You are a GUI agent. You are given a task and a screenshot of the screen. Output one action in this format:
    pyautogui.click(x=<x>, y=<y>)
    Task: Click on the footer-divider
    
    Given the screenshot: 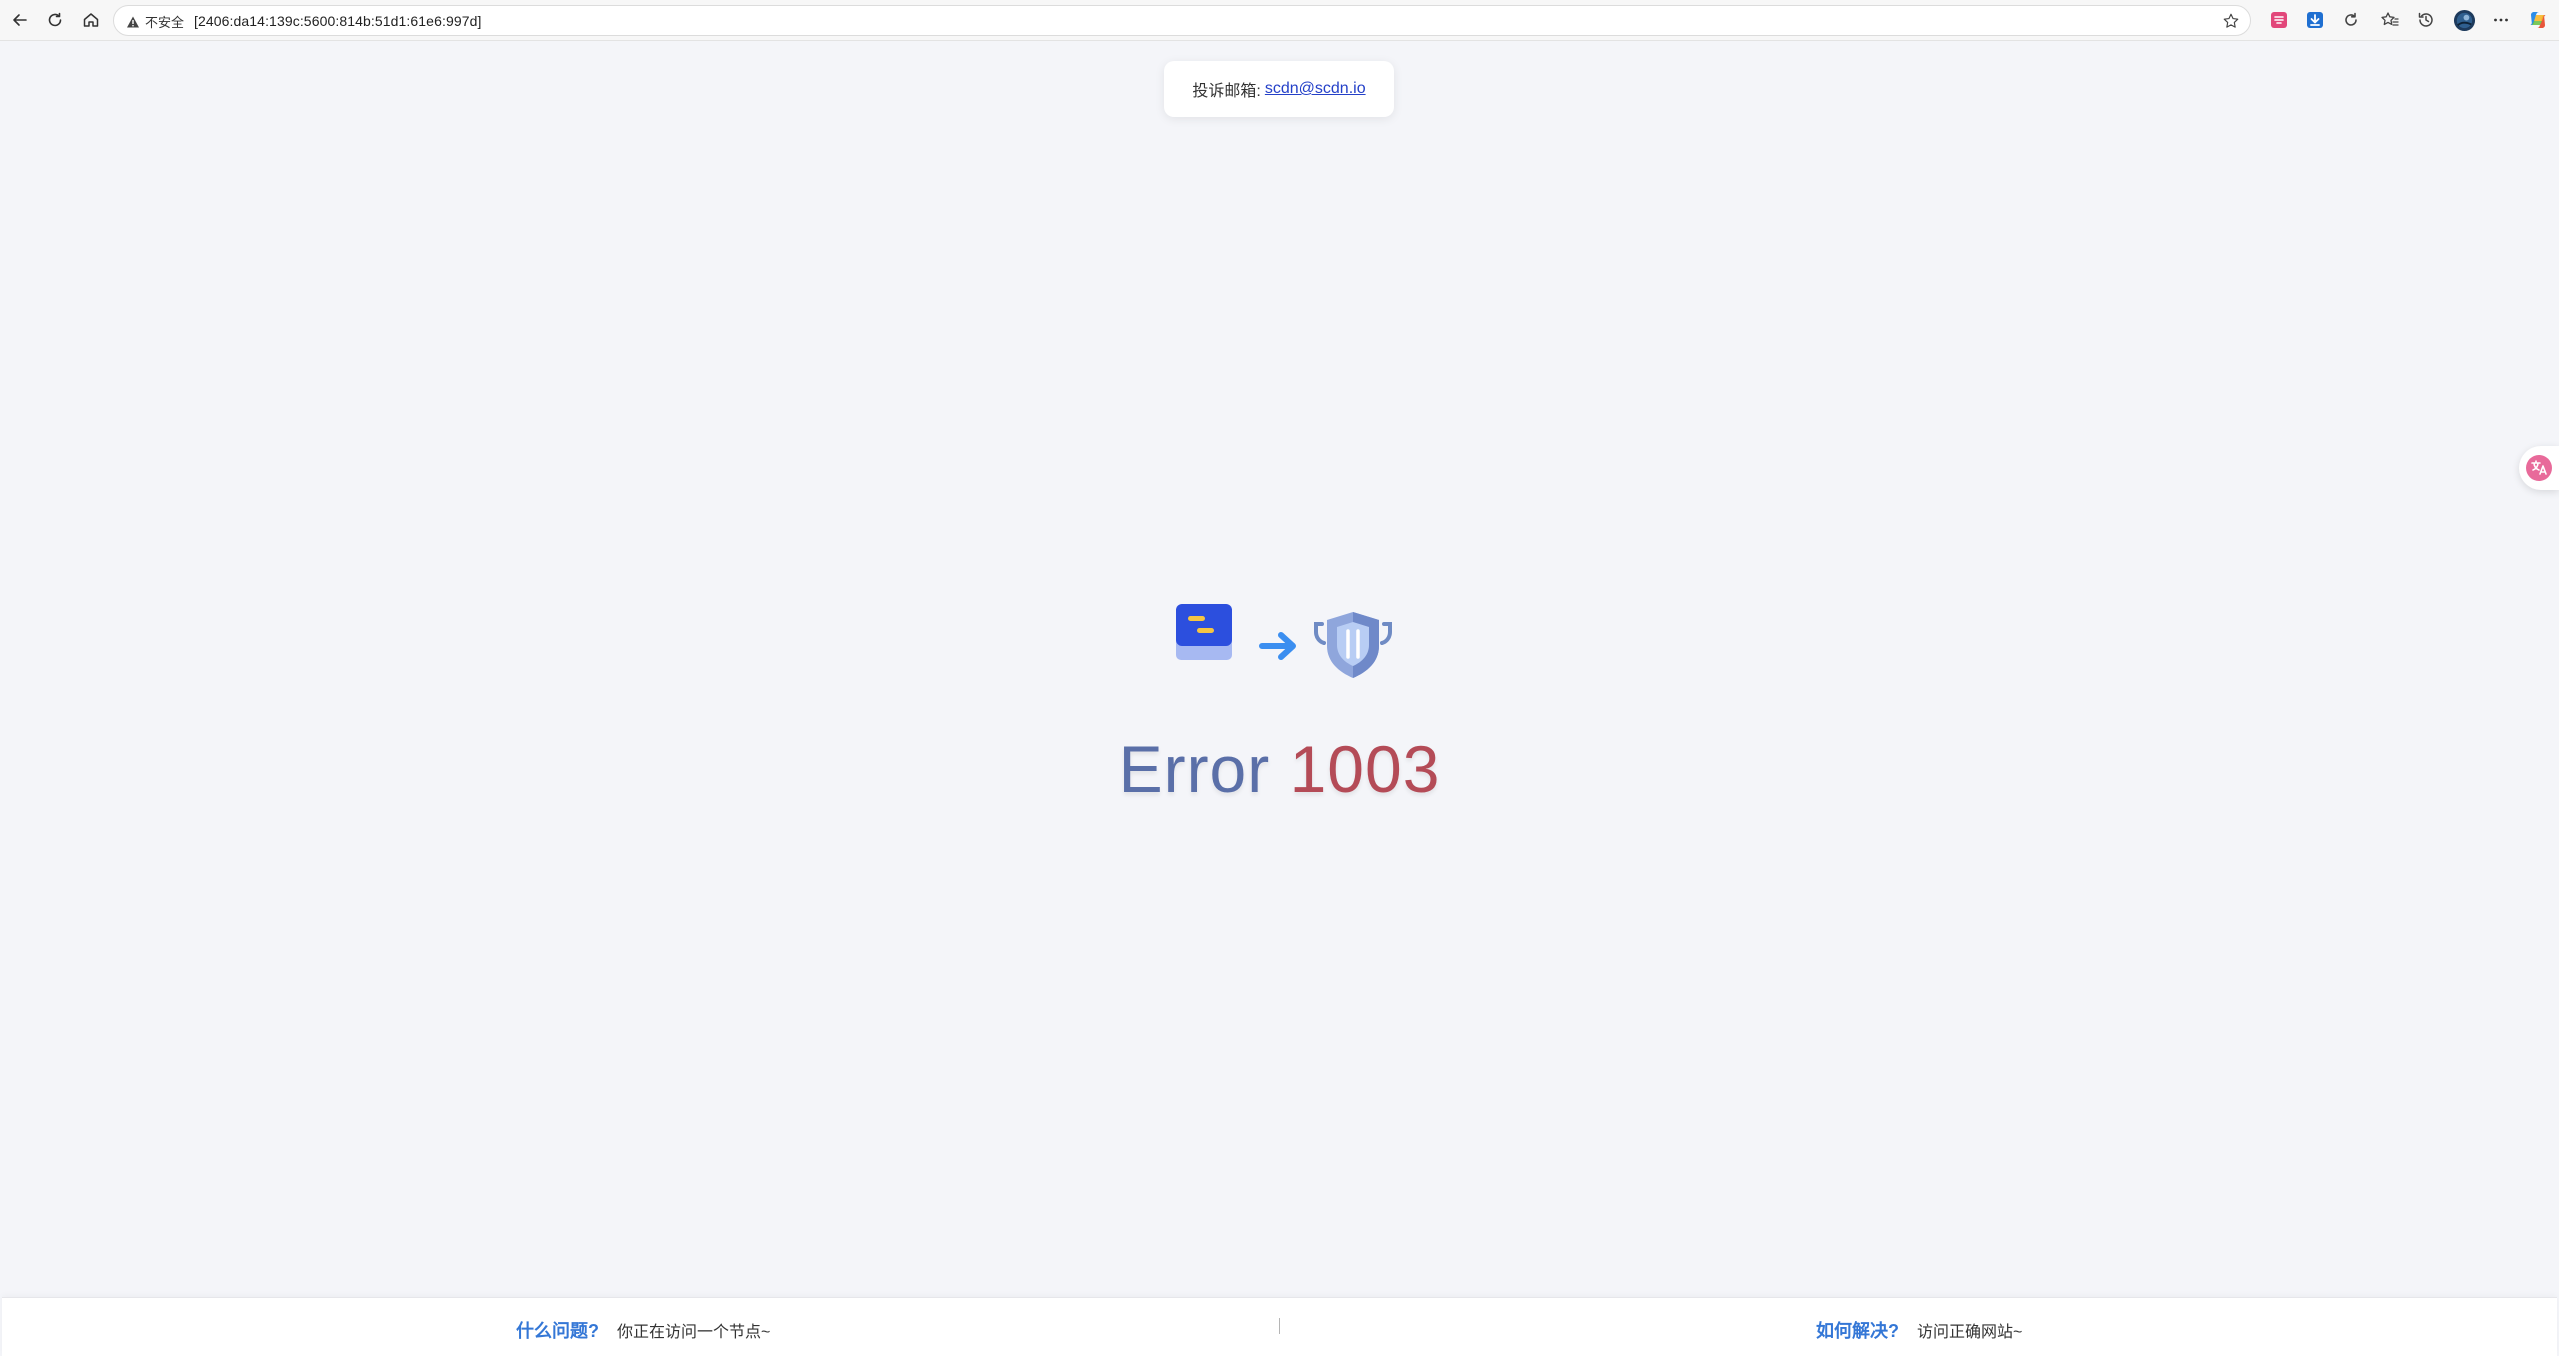 What is the action you would take?
    pyautogui.click(x=1279, y=1326)
    